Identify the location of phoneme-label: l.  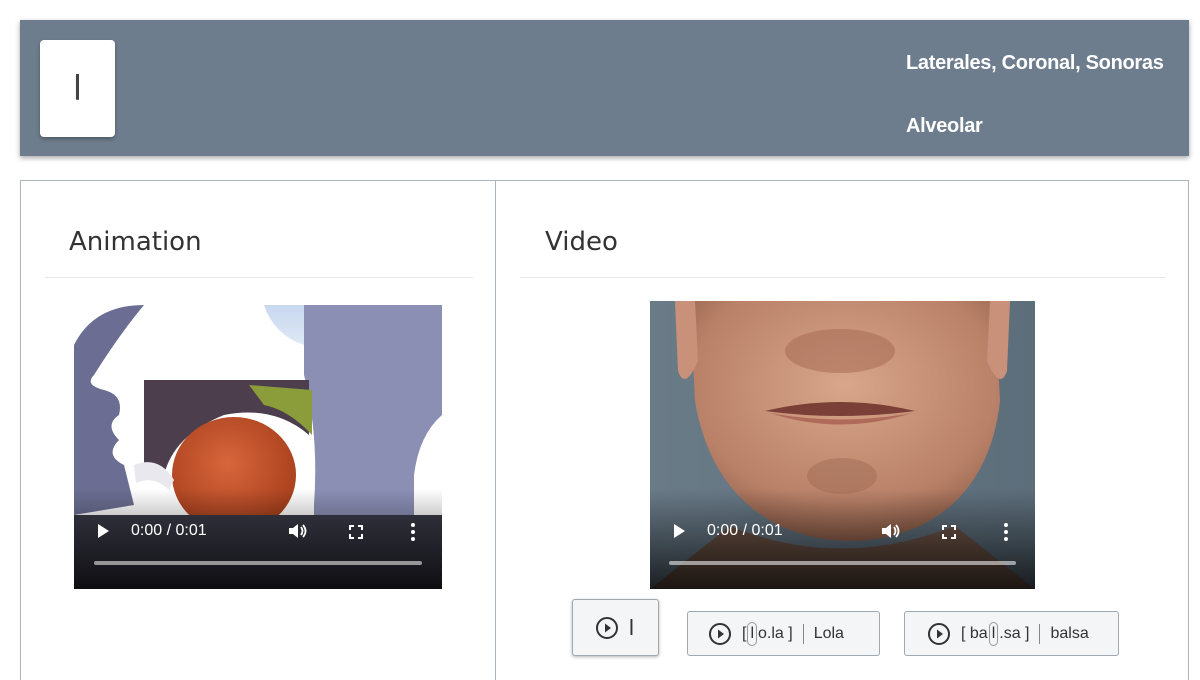
(631, 627).